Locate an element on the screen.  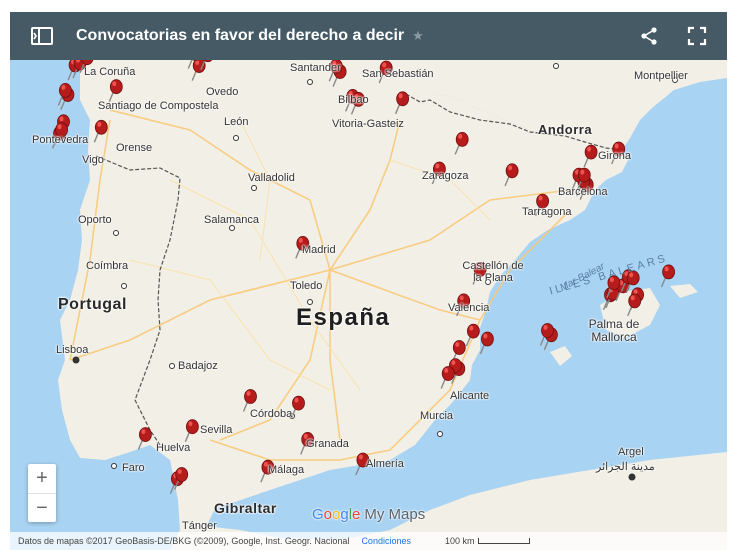
label-santiago: Santiago de Compostela is located at coordinates (158, 106).